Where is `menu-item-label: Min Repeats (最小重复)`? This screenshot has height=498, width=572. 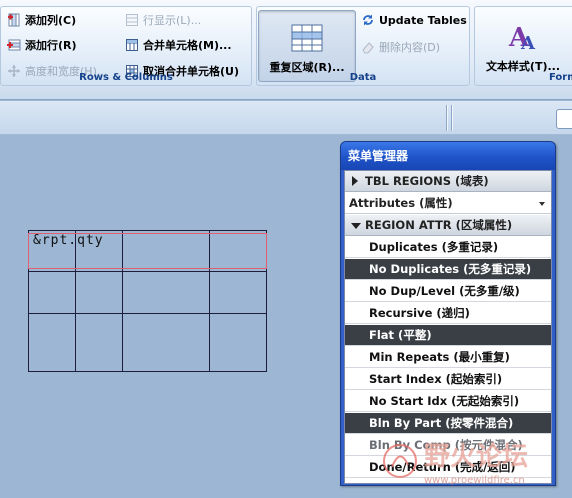
menu-item-label: Min Repeats (最小重复) is located at coordinates (439, 357).